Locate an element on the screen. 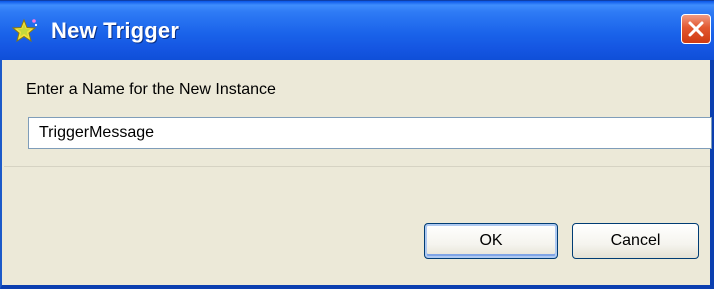 This screenshot has height=289, width=714. close-button is located at coordinates (696, 29).